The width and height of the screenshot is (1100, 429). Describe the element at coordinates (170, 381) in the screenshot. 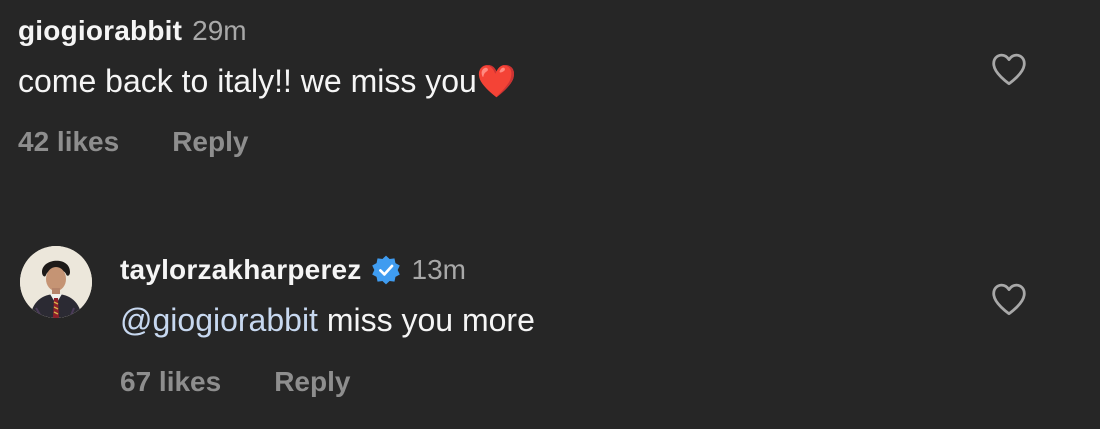

I see `likes-count: 67 likes` at that location.